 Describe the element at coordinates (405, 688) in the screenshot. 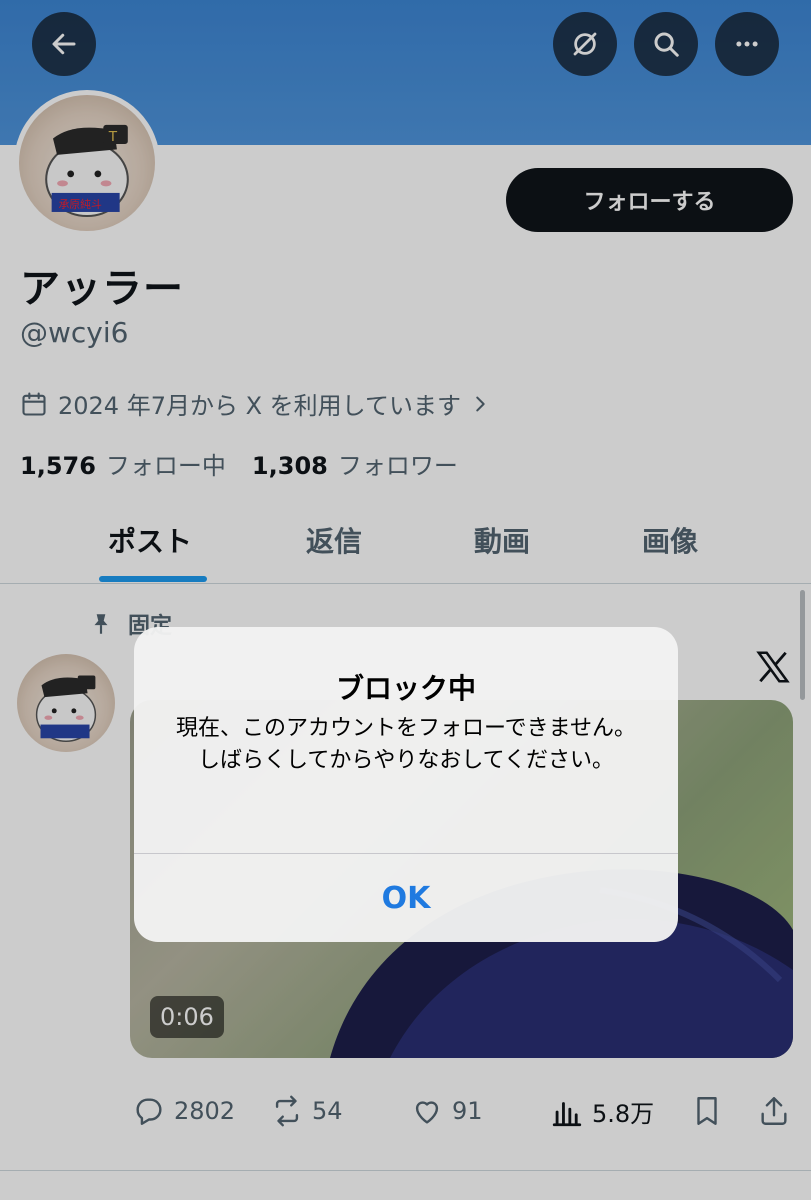

I see `dialog-title: ブロック中` at that location.